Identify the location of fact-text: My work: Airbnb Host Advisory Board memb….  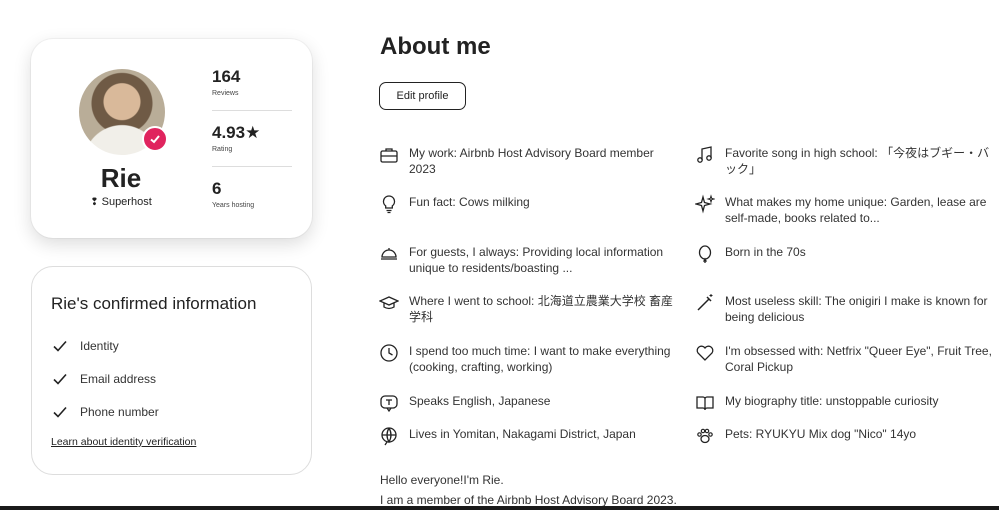
(531, 161).